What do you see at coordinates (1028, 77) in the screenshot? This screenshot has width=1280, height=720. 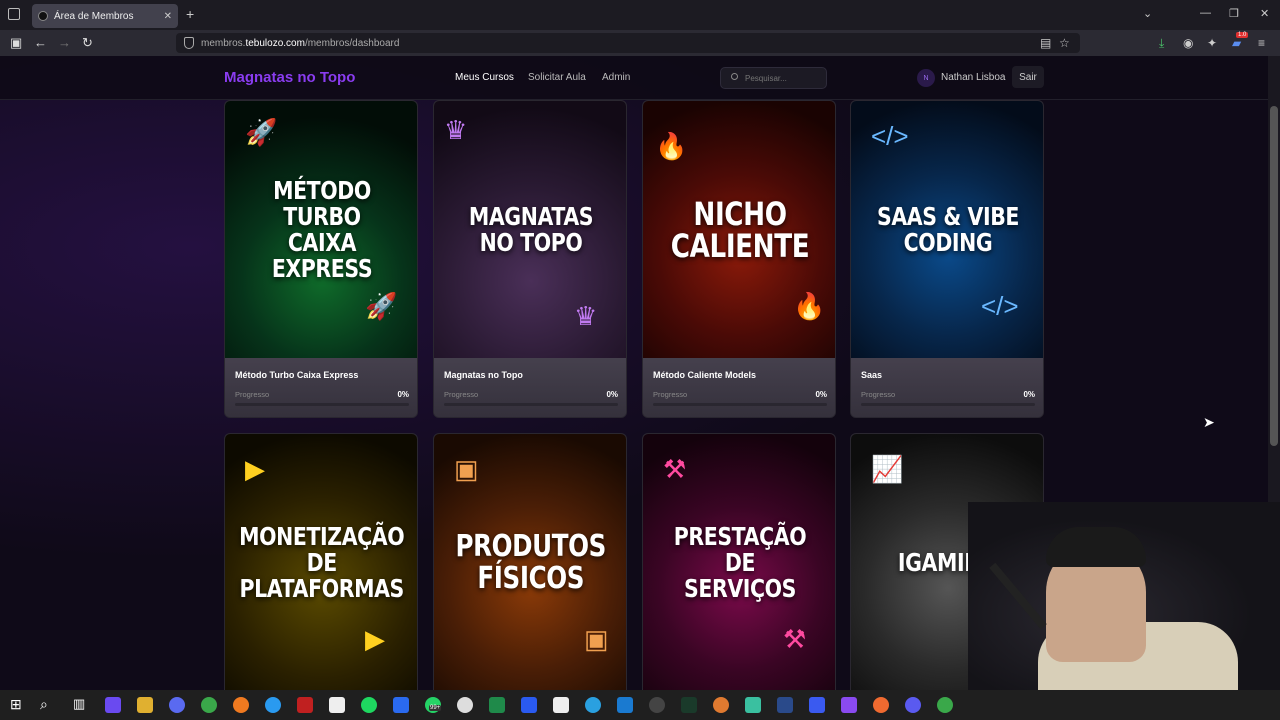 I see `logout-button: Sair` at bounding box center [1028, 77].